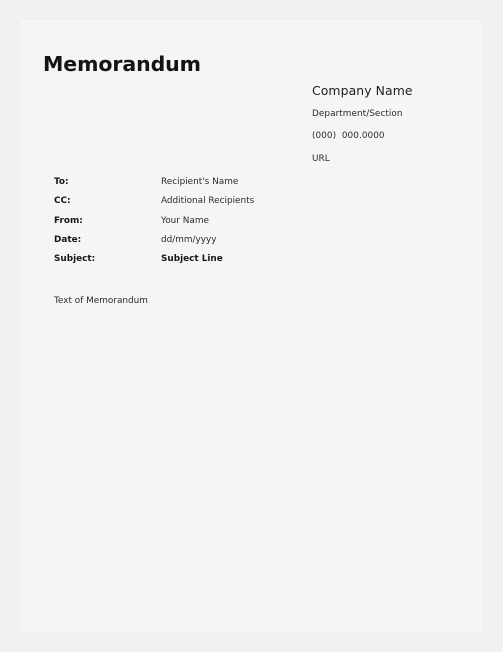 Image resolution: width=503 pixels, height=652 pixels. I want to click on company-phone: (000) 000.0000, so click(348, 136).